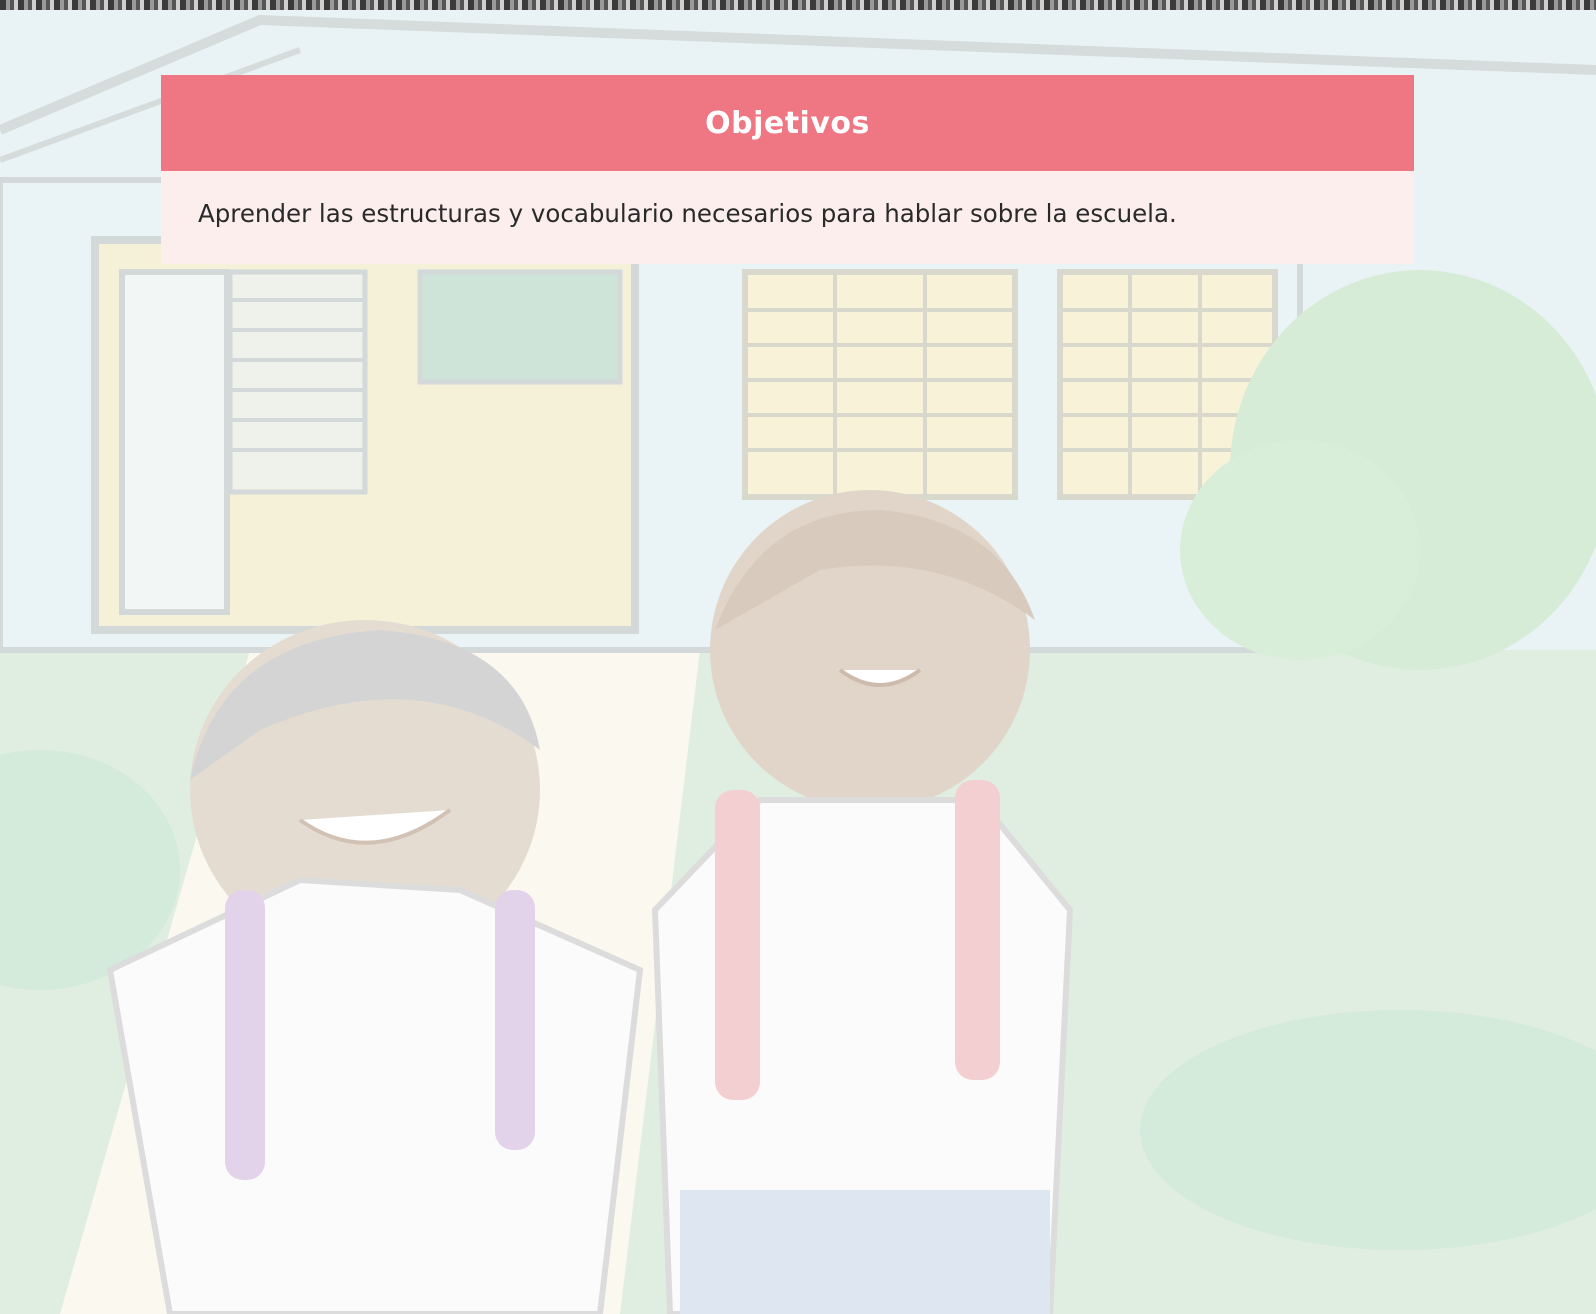  I want to click on objectives-title: Objetivos, so click(787, 123).